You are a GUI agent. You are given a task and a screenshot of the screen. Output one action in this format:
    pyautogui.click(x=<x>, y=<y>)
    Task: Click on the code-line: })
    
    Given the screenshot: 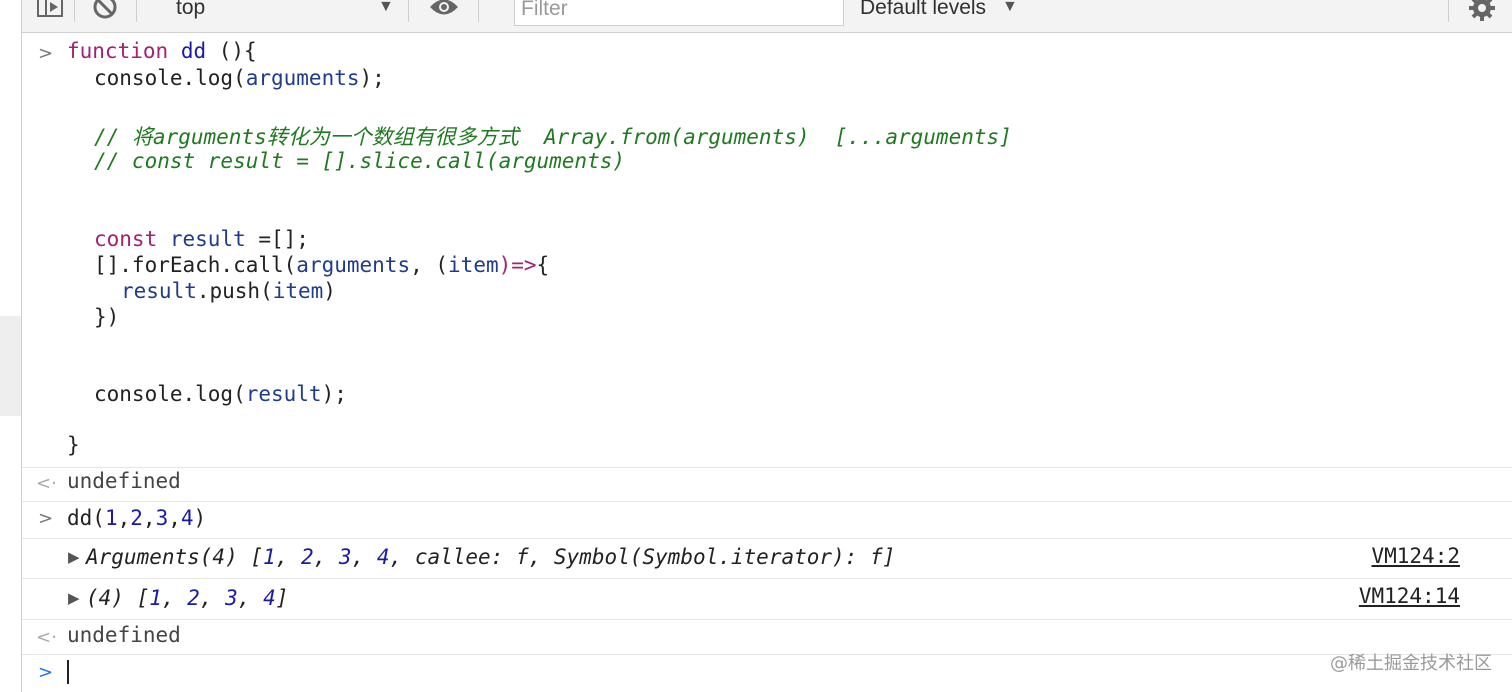 What is the action you would take?
    pyautogui.click(x=107, y=317)
    